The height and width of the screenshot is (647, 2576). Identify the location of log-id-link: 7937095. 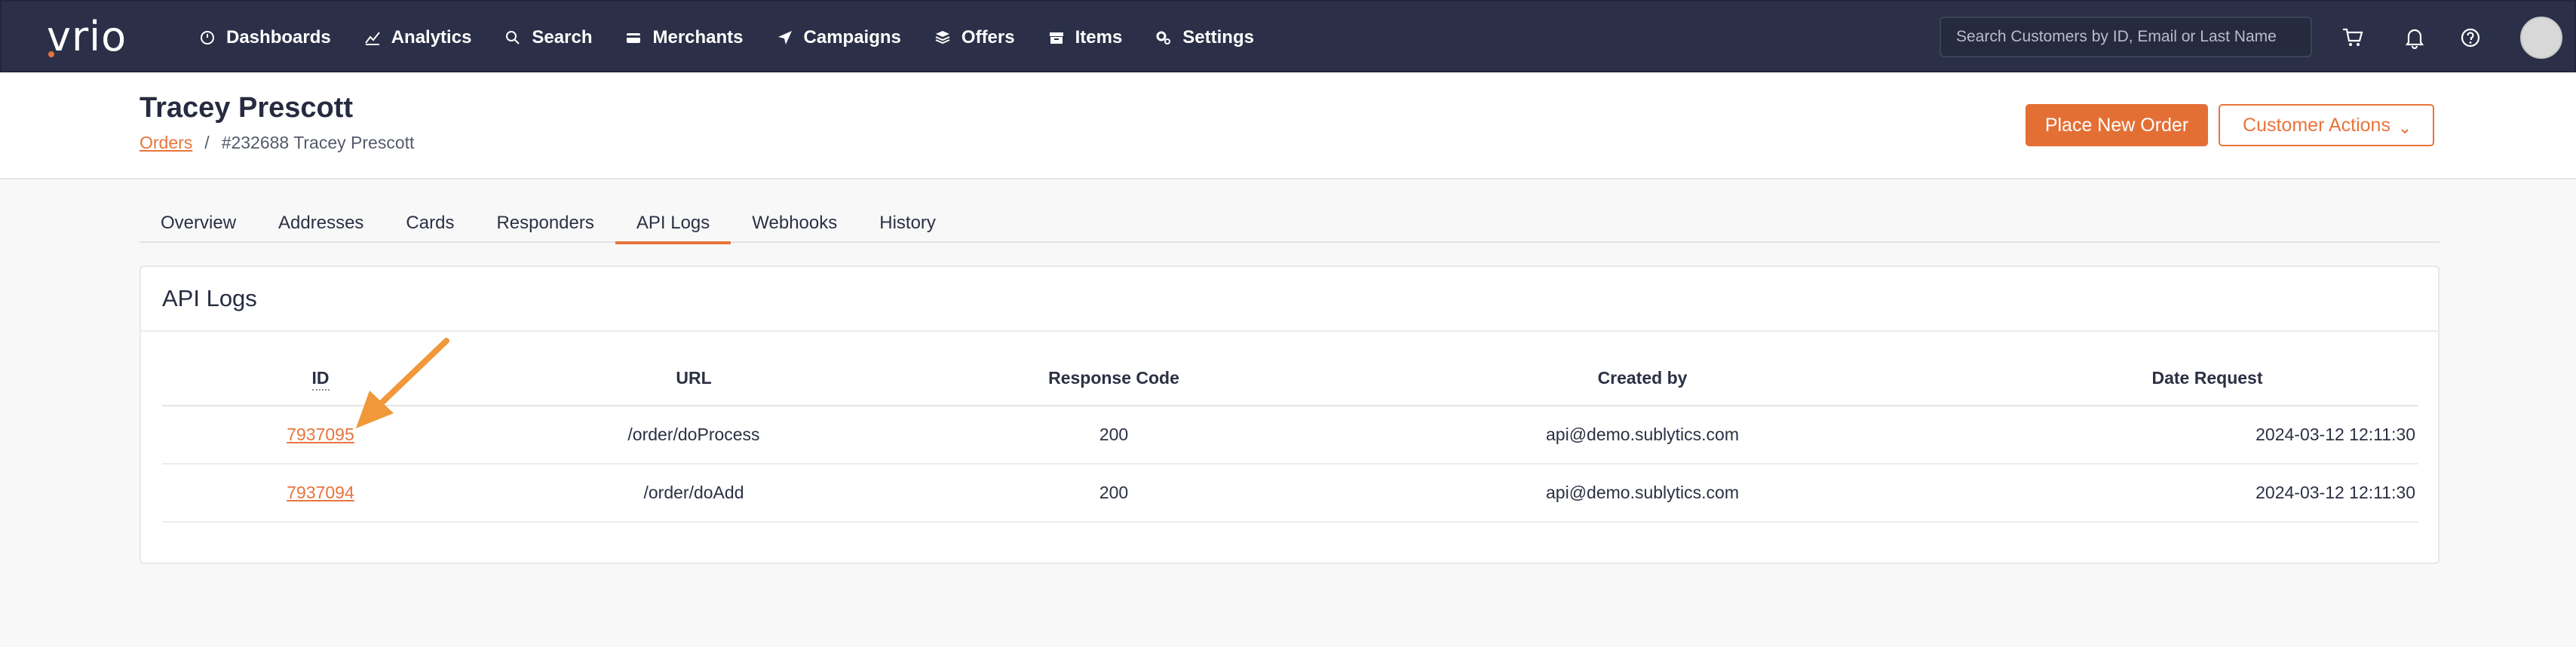
(320, 434).